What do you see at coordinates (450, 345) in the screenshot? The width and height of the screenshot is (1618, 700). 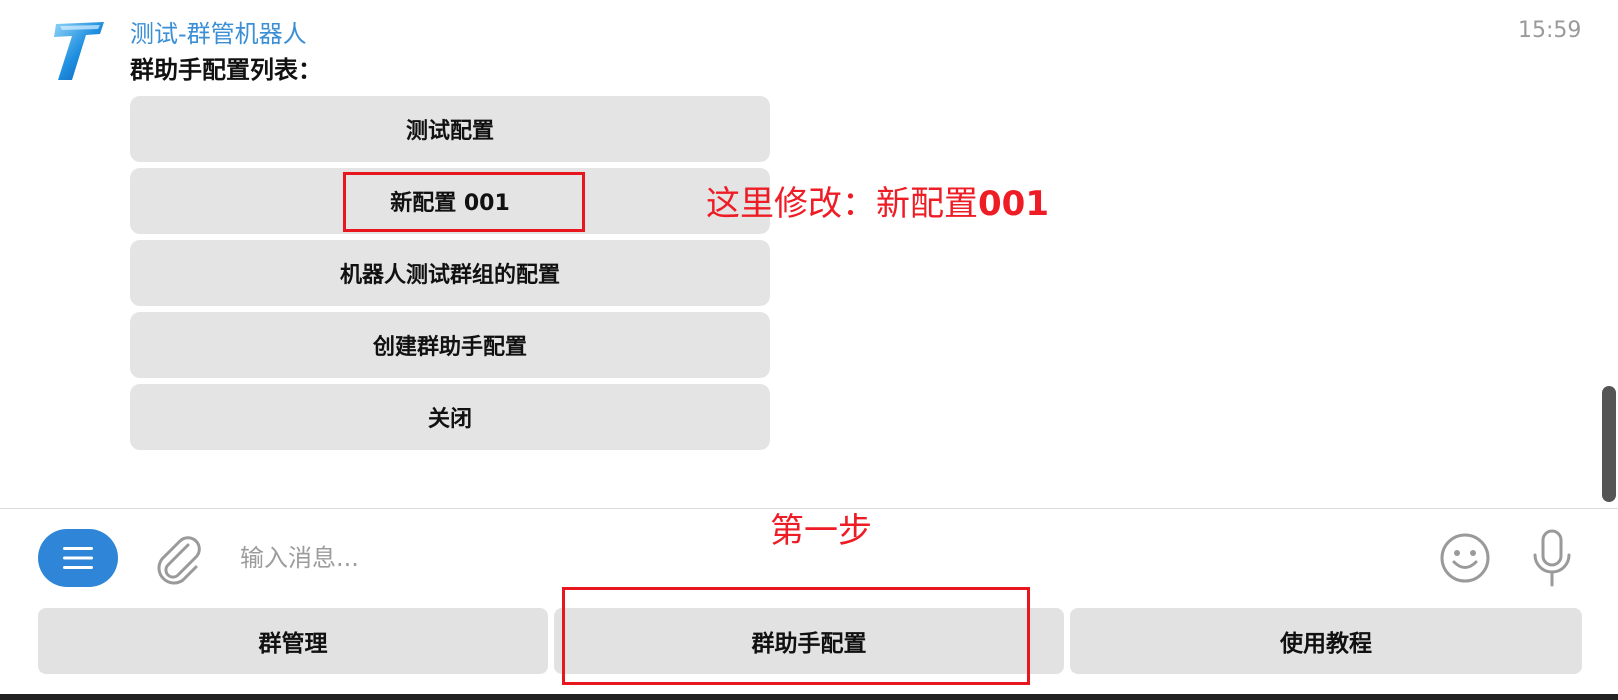 I see `inline-button-create-config: 创建群助手配置` at bounding box center [450, 345].